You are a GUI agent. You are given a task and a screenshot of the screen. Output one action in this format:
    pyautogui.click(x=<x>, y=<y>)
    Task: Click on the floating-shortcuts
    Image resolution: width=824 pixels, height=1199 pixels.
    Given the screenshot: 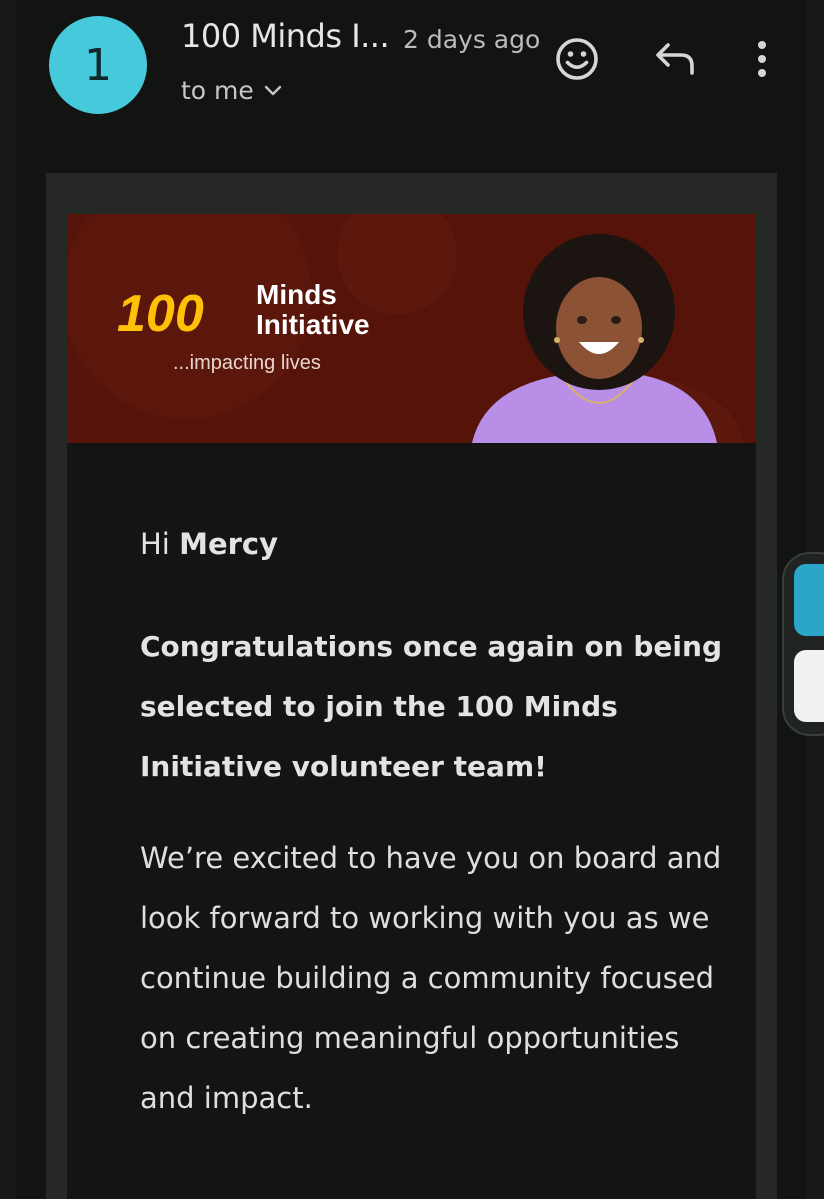 What is the action you would take?
    pyautogui.click(x=803, y=644)
    